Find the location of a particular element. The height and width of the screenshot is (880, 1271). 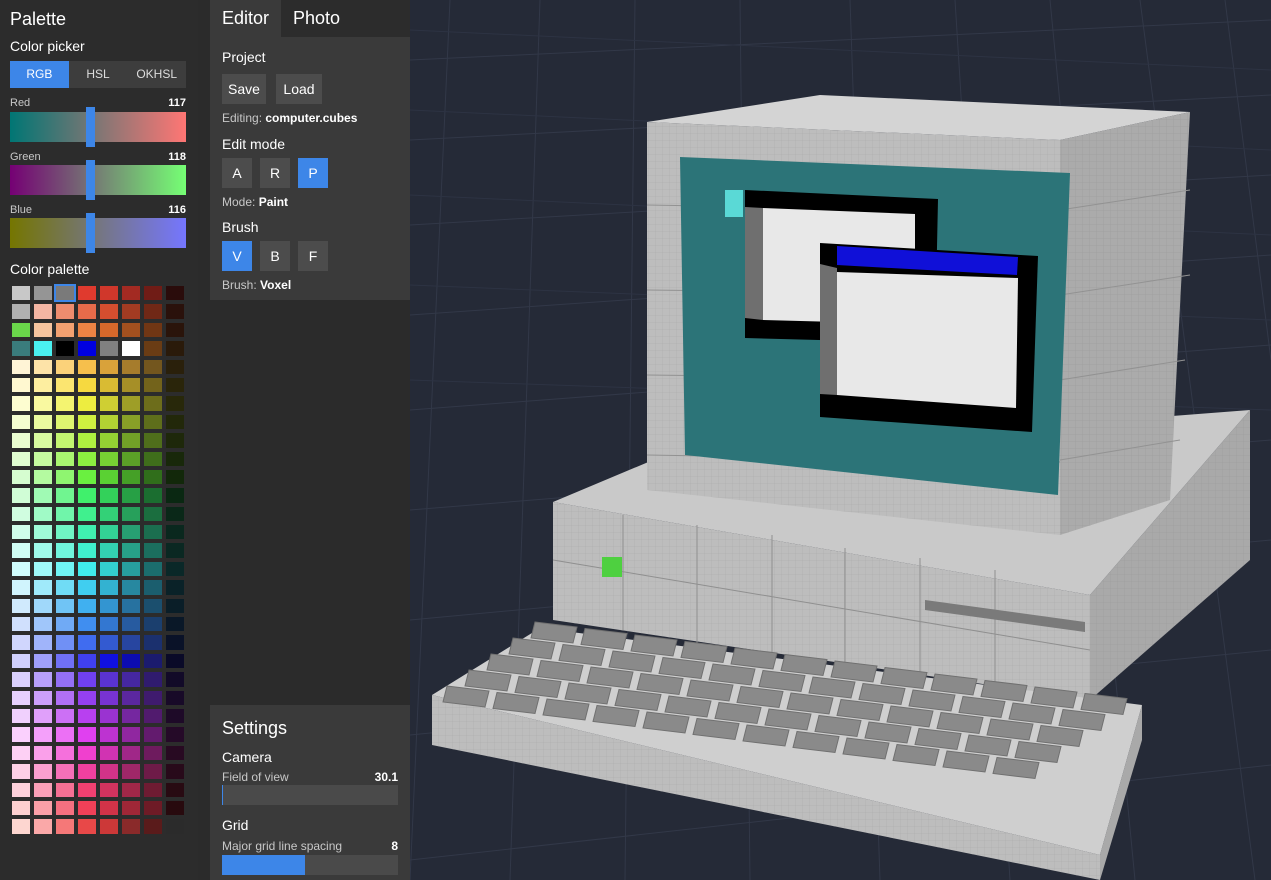

brush-v-button: V is located at coordinates (237, 256).